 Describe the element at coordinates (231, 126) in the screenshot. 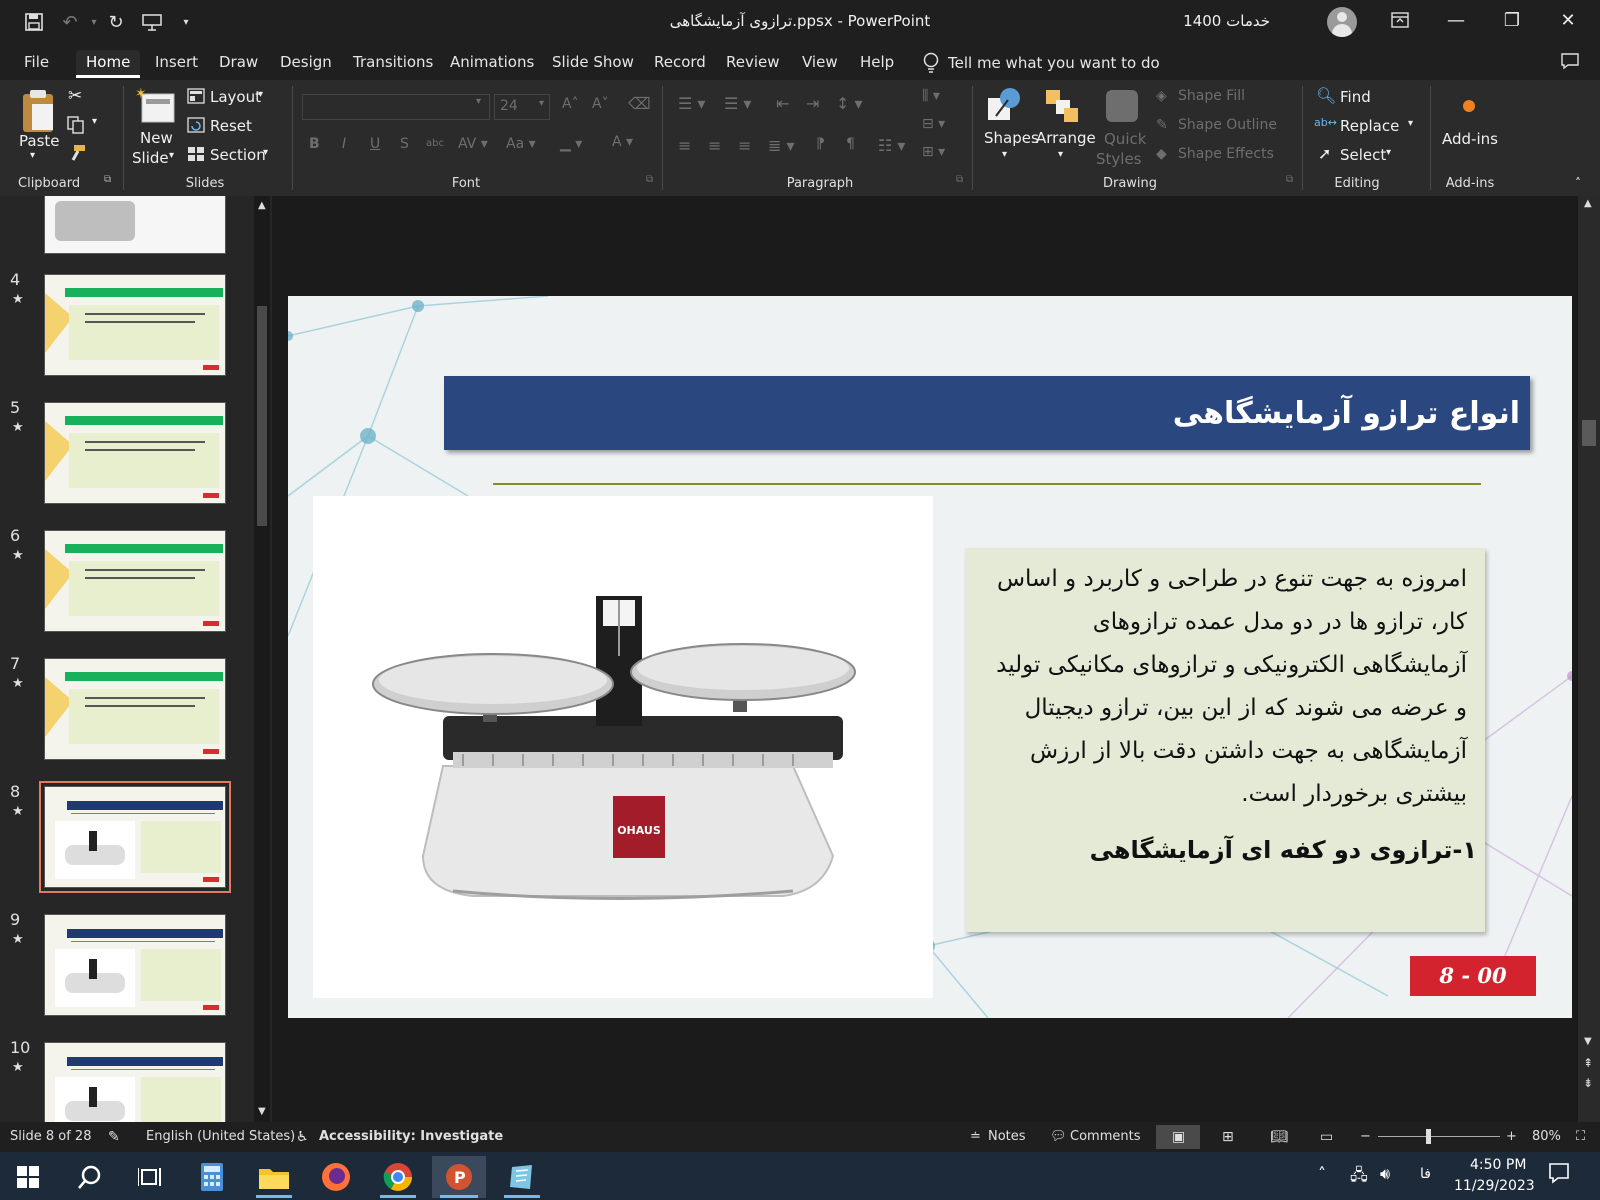

I see `reset-button: Reset` at that location.